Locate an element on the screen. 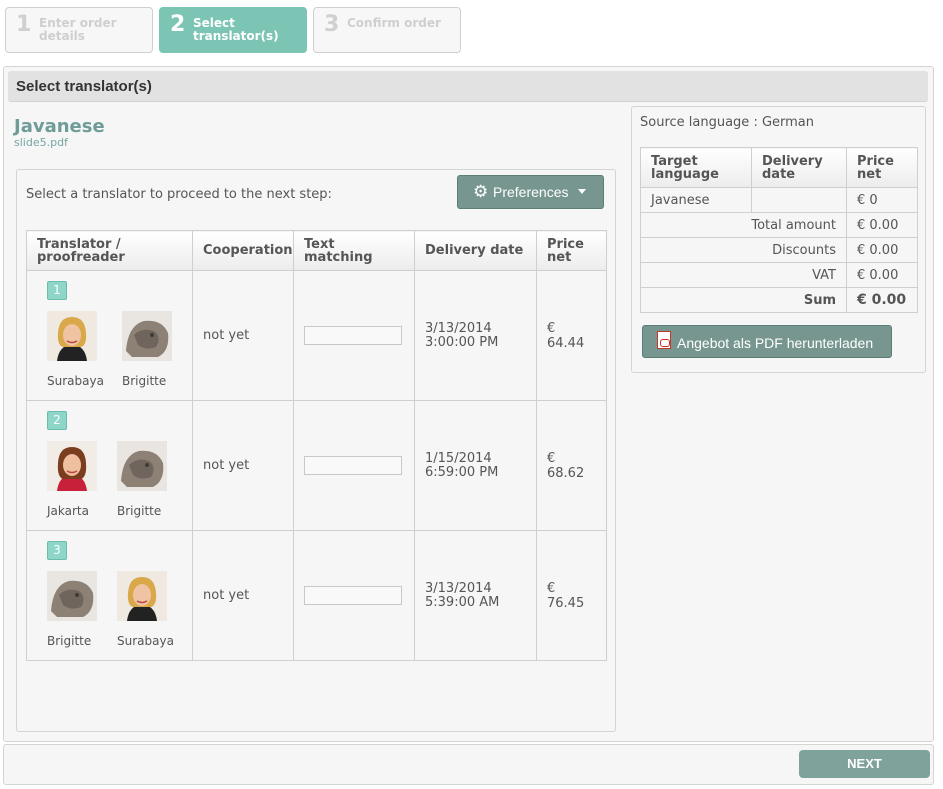  translator-cell: 2 Jakarta Brigitte is located at coordinates (109, 465).